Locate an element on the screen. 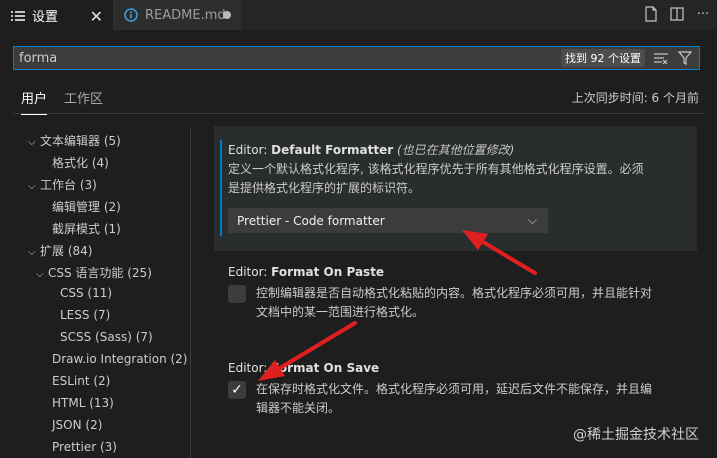 The height and width of the screenshot is (458, 717). settings-list-icon is located at coordinates (18, 16).